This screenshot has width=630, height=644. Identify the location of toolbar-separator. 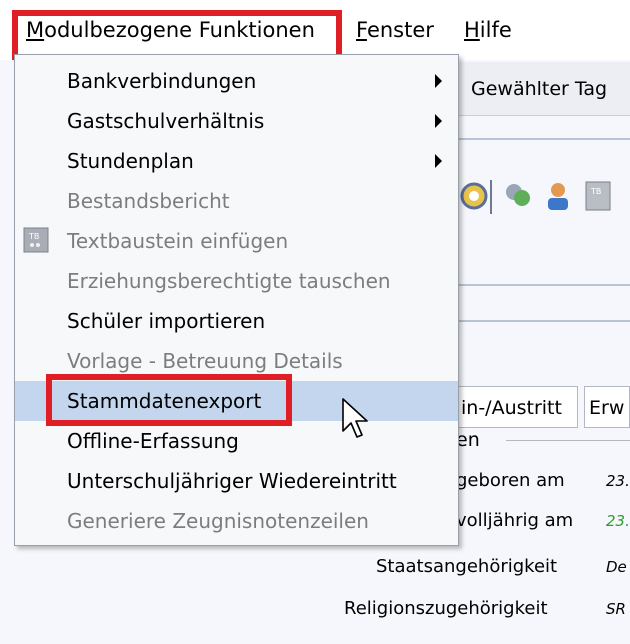
(491, 197).